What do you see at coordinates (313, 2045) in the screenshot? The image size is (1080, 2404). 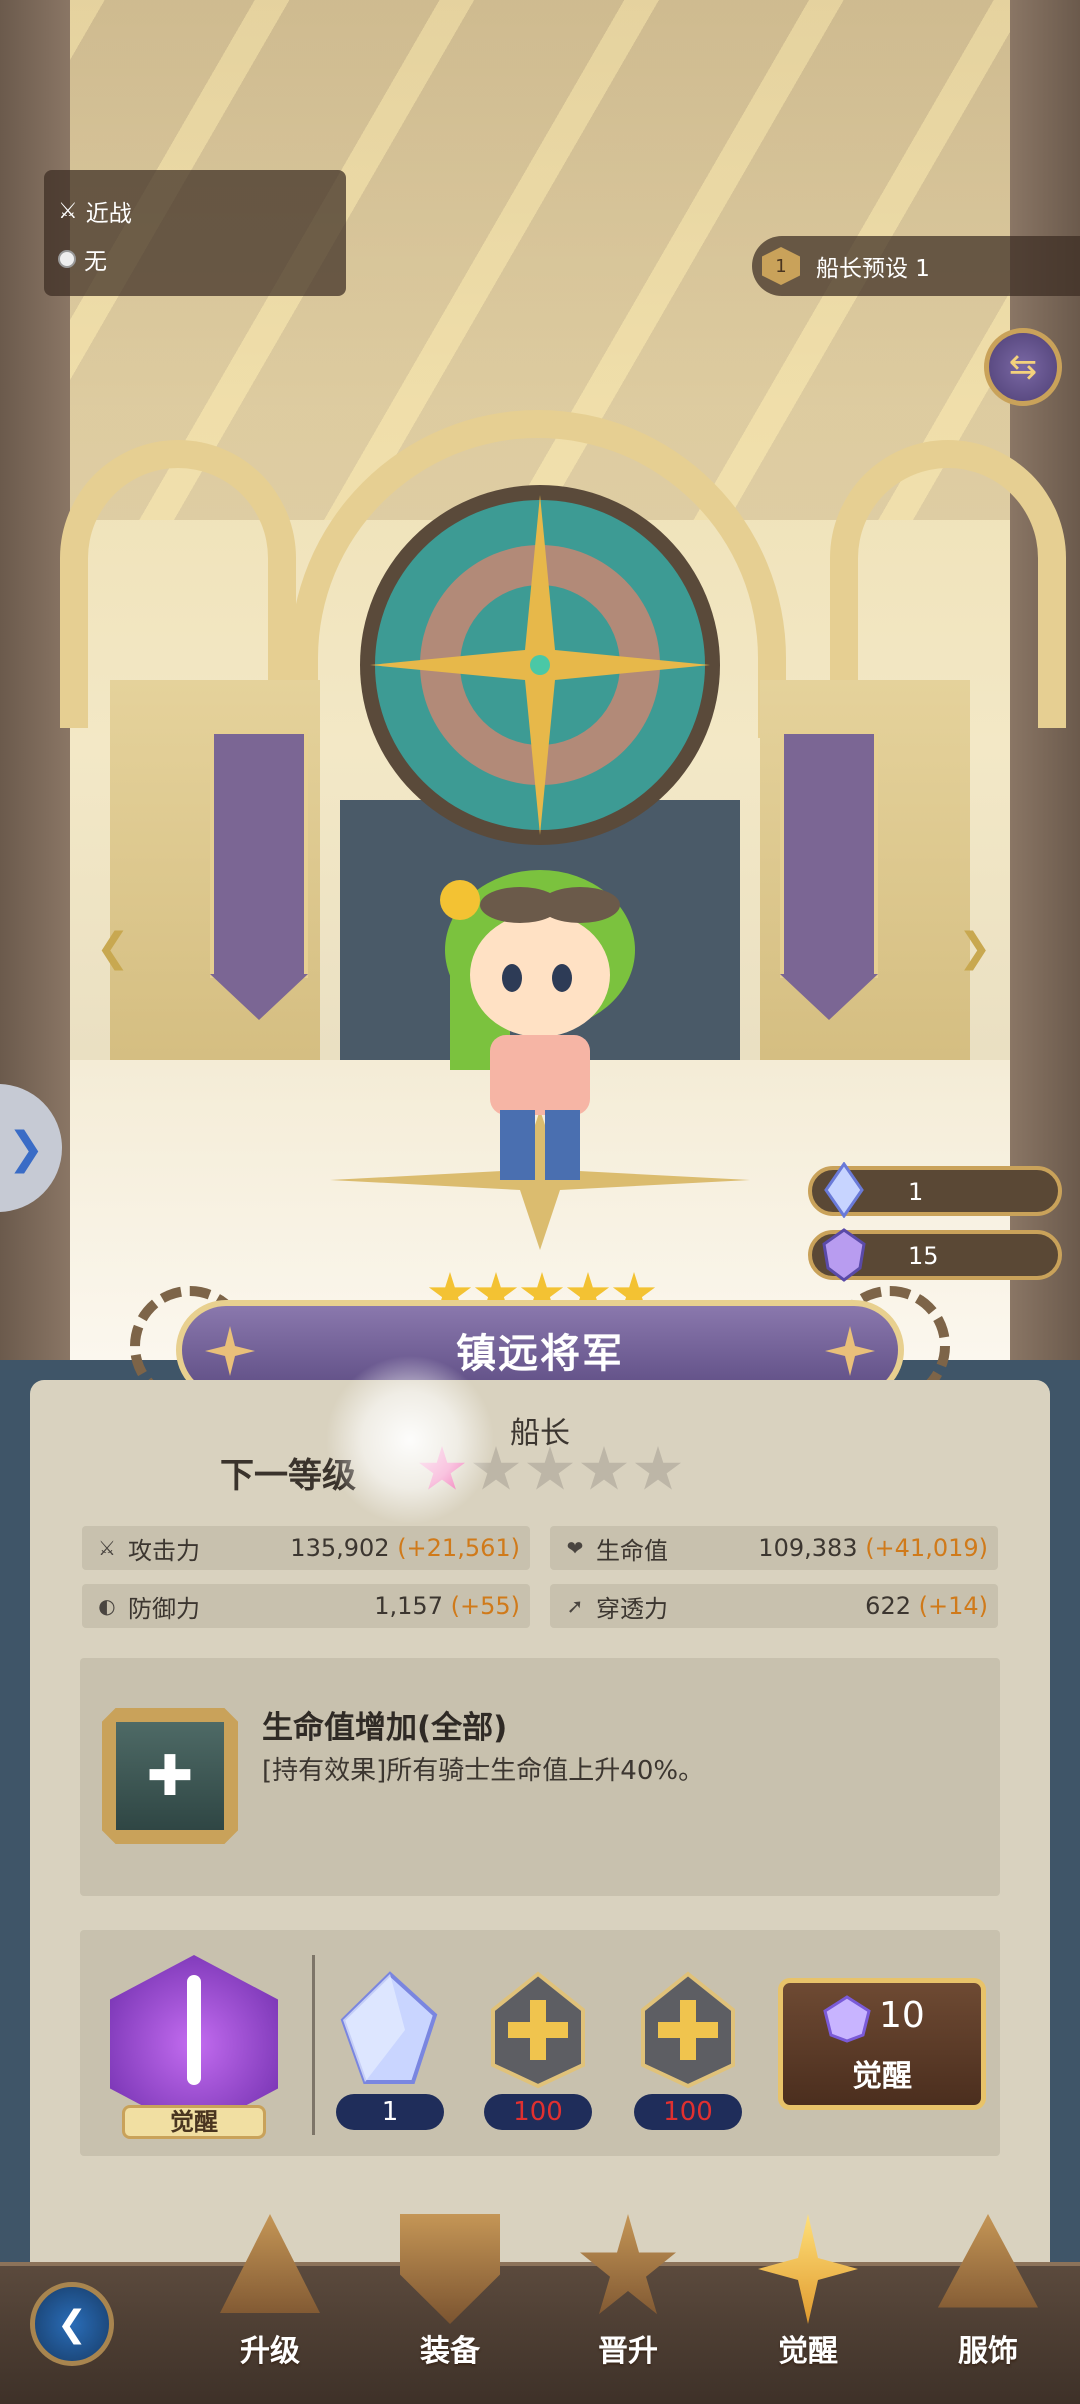 I see `divider` at bounding box center [313, 2045].